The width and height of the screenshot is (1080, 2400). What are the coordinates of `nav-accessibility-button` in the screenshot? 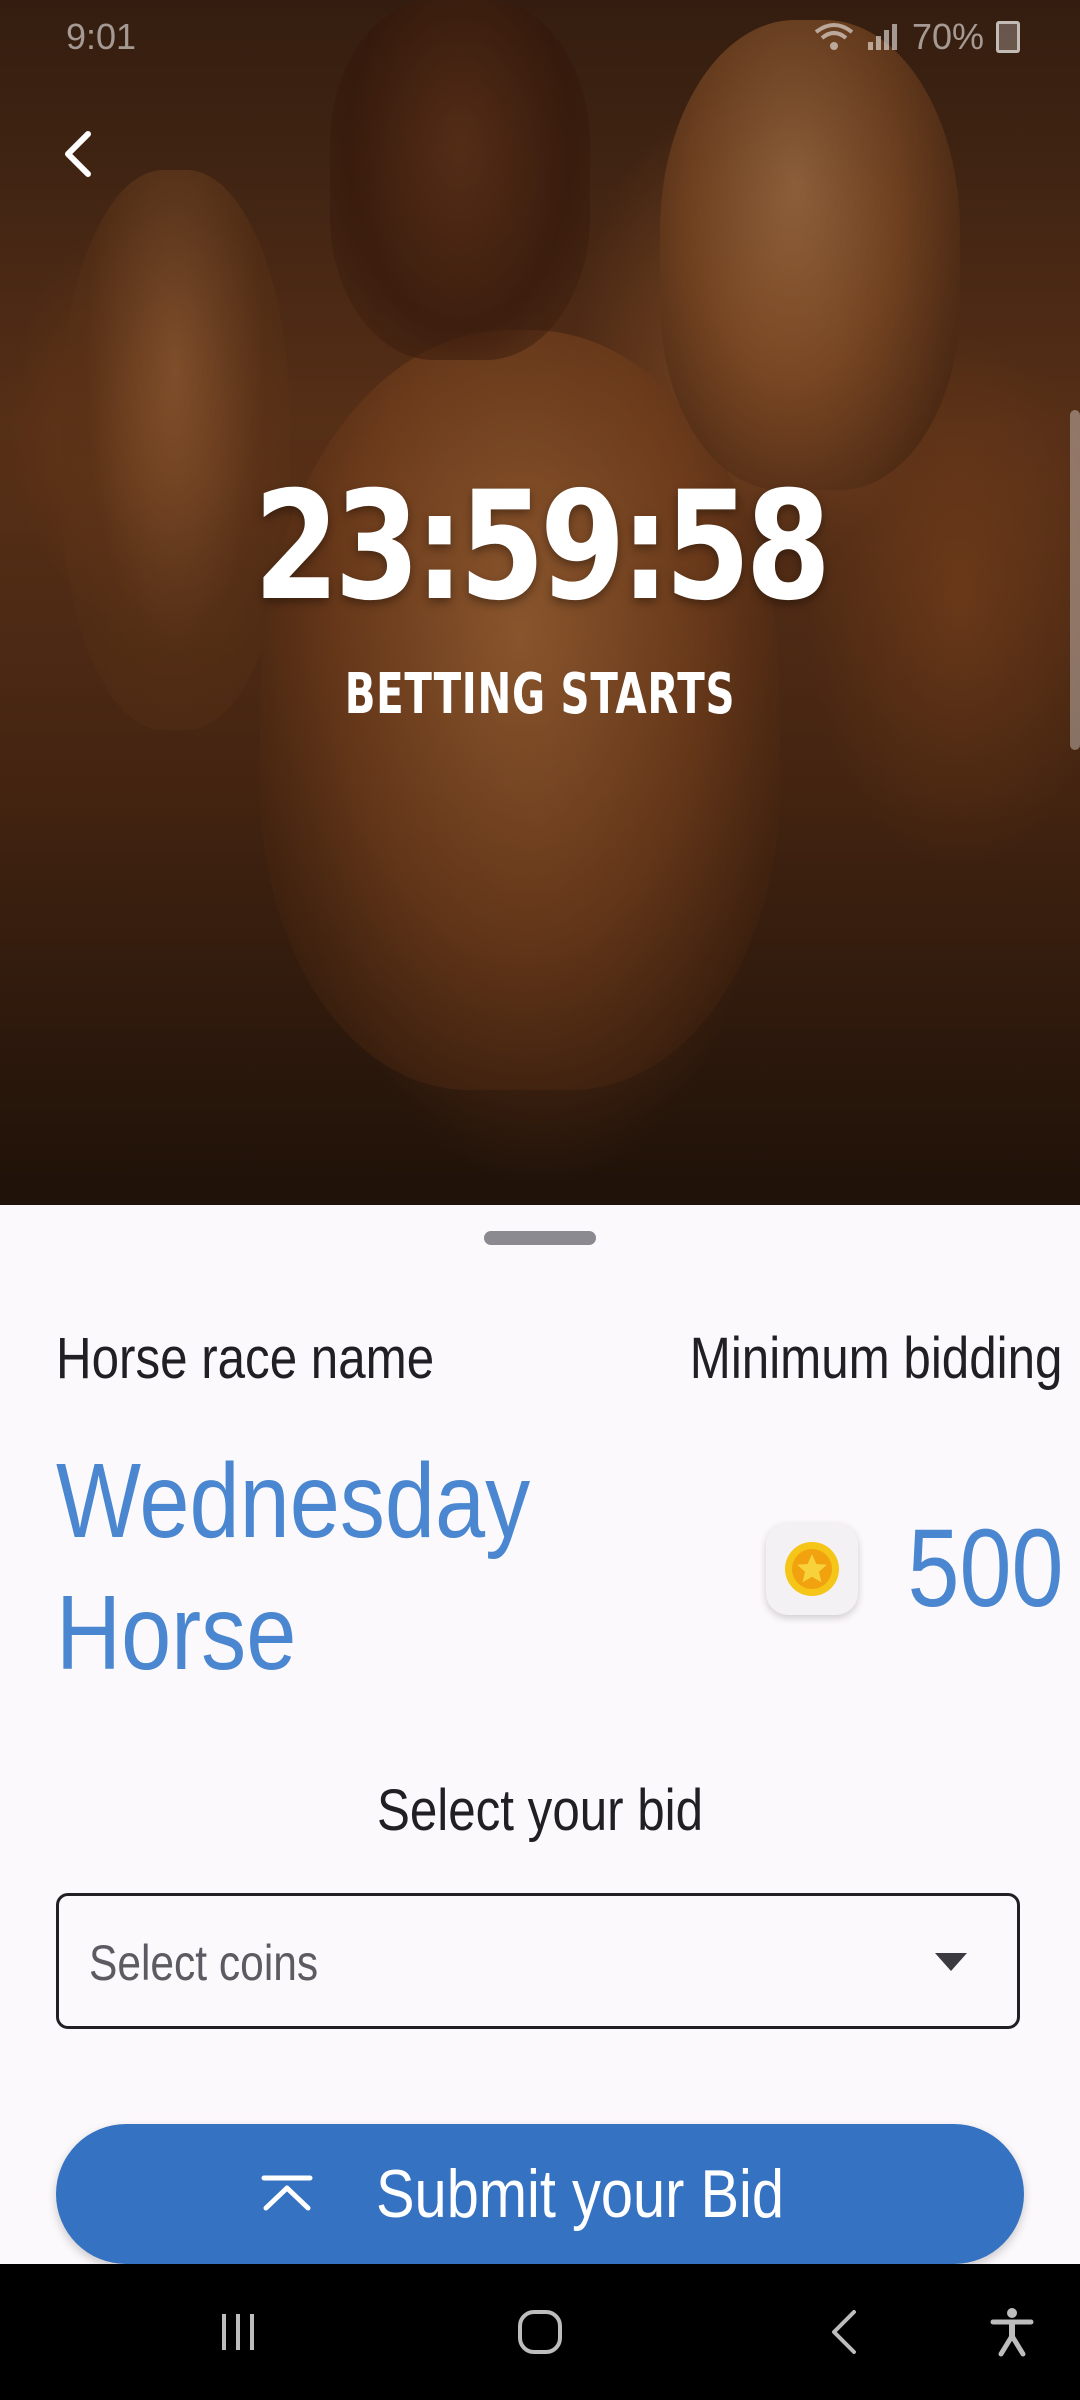 It's located at (1012, 2332).